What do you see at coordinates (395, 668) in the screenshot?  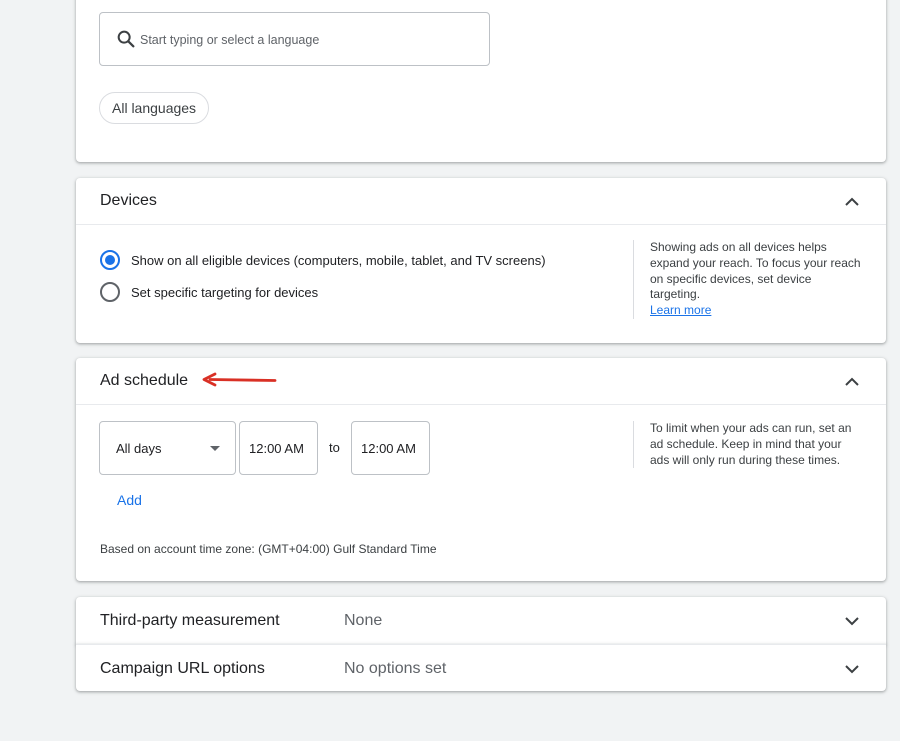 I see `campaign-url-value: No options set` at bounding box center [395, 668].